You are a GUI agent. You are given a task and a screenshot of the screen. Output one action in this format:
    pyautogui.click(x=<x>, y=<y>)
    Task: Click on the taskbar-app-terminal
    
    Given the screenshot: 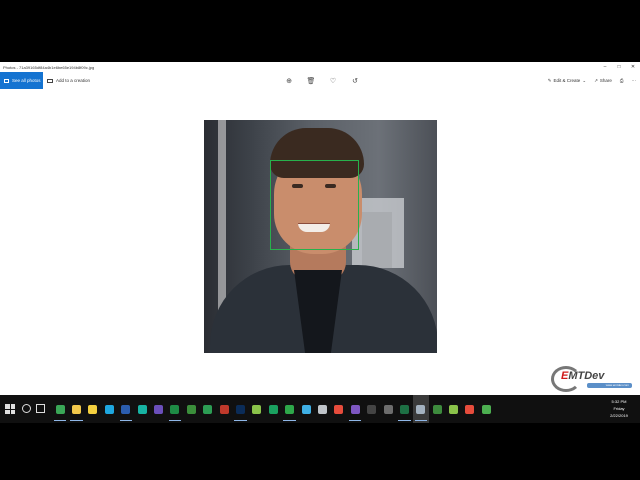 What is the action you would take?
    pyautogui.click(x=371, y=409)
    